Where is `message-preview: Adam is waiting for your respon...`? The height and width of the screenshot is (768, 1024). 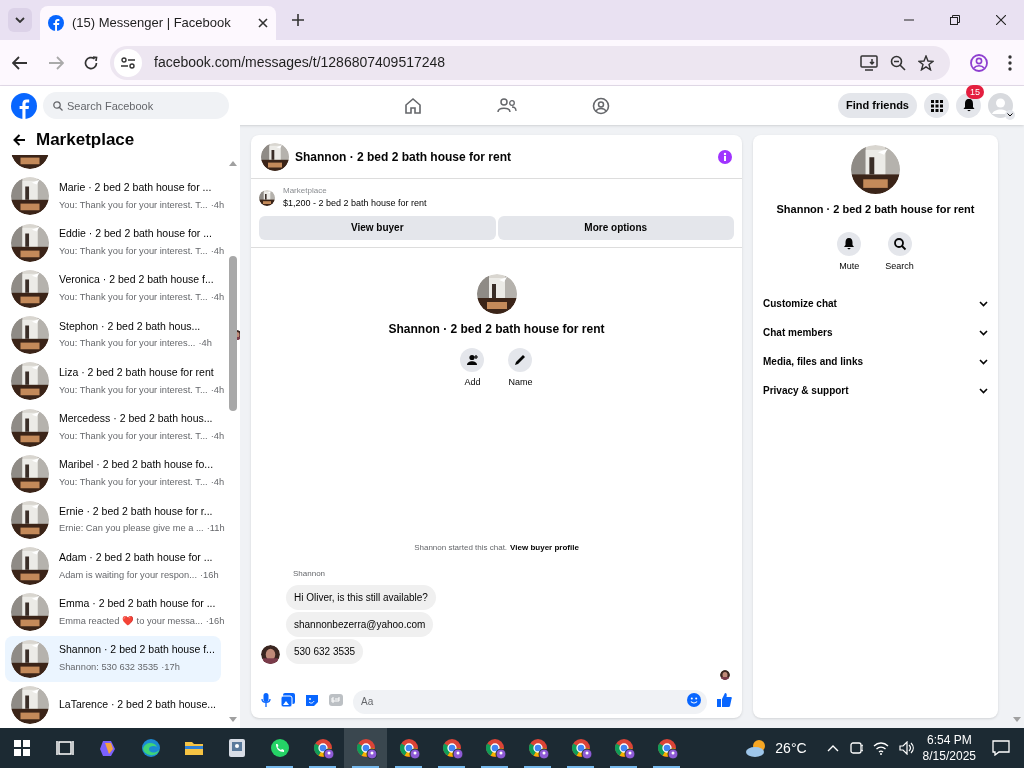
message-preview: Adam is waiting for your respon... is located at coordinates (128, 575).